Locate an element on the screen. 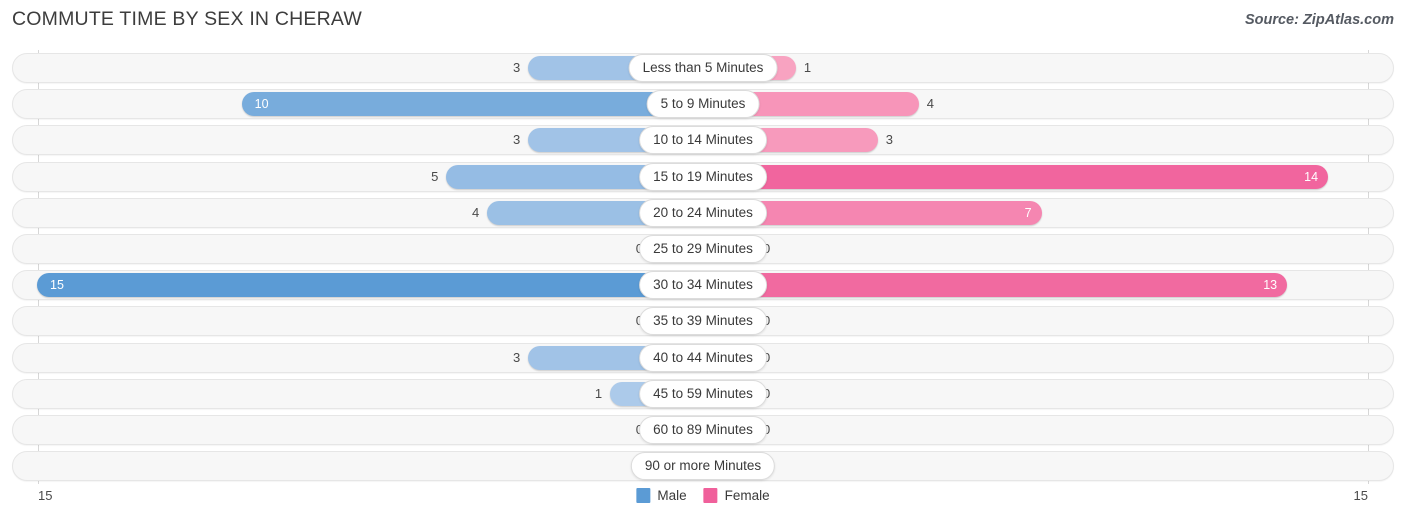 Image resolution: width=1406 pixels, height=523 pixels. category-label: 30 to 34 Minutes is located at coordinates (703, 285).